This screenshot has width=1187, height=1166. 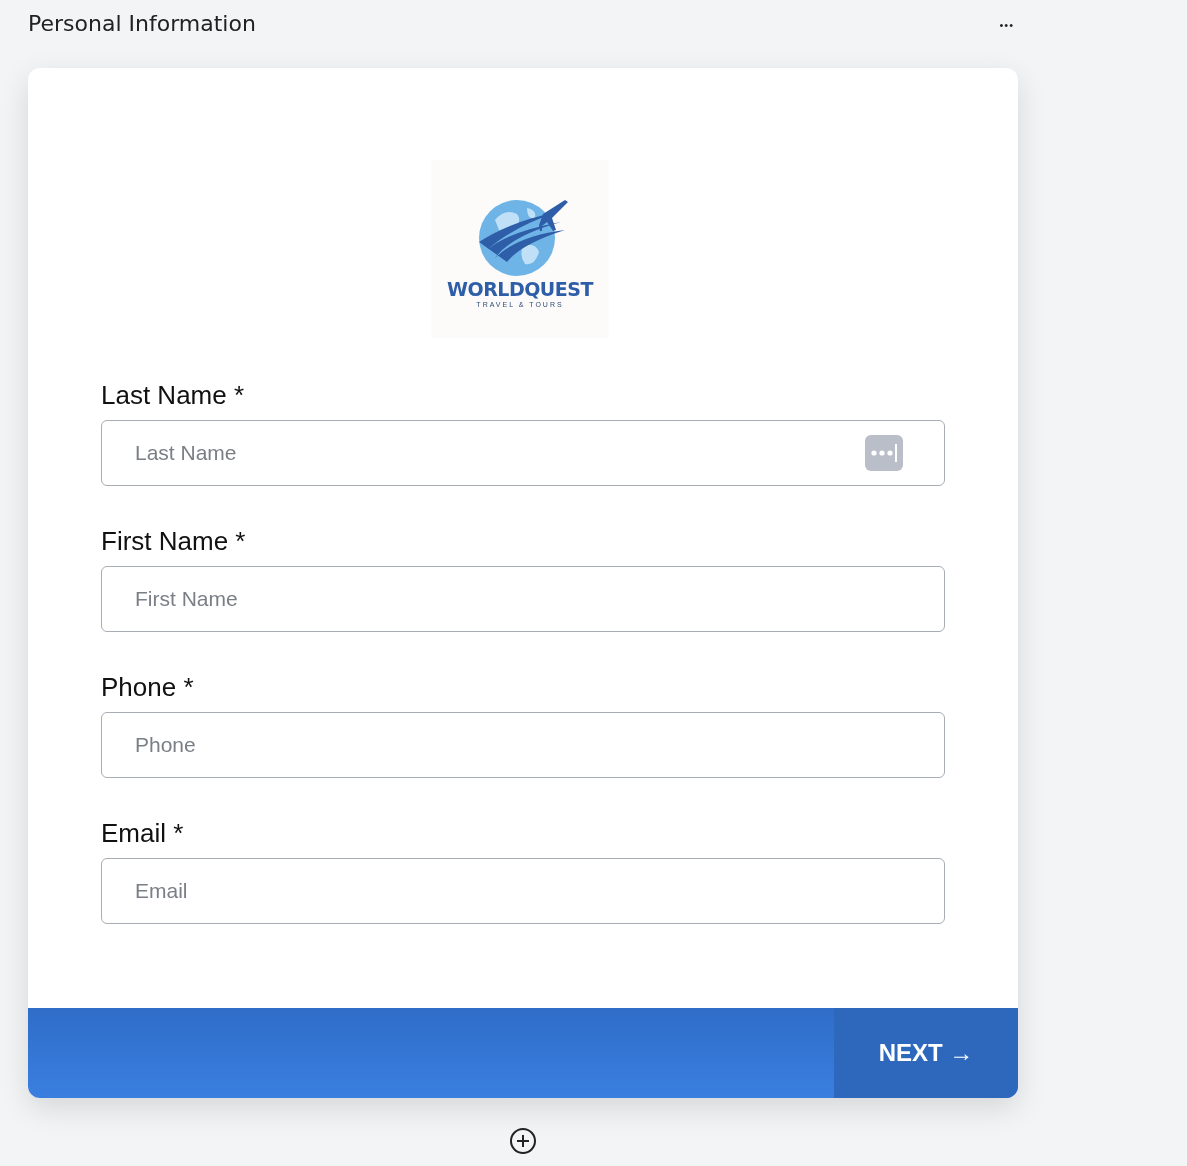 What do you see at coordinates (1006, 25) in the screenshot?
I see `more-menu-button: •••` at bounding box center [1006, 25].